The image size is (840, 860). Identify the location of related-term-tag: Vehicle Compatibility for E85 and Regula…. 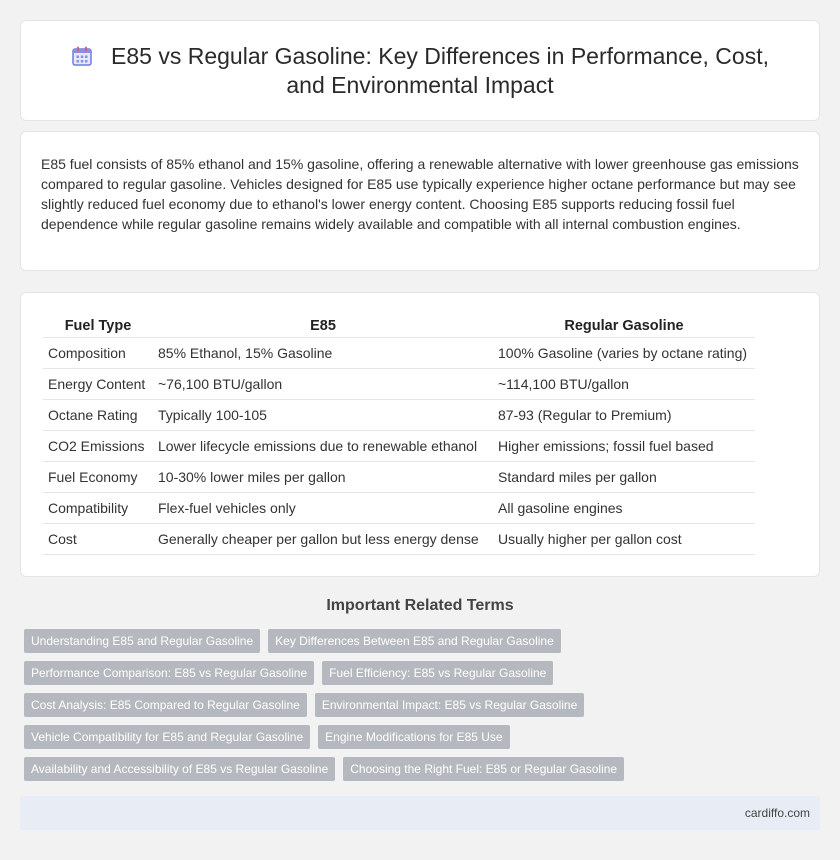
(167, 737).